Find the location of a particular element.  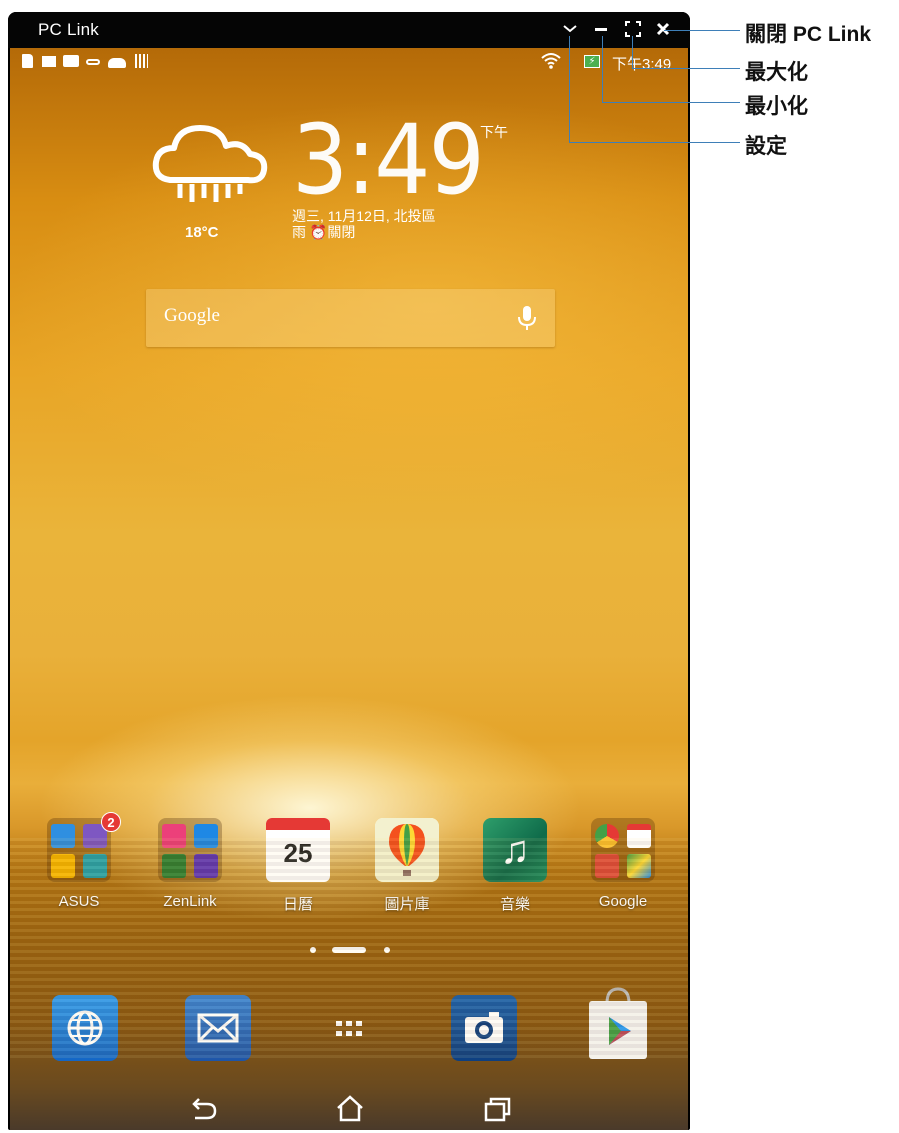

recent-apps-button is located at coordinates (496, 1108).